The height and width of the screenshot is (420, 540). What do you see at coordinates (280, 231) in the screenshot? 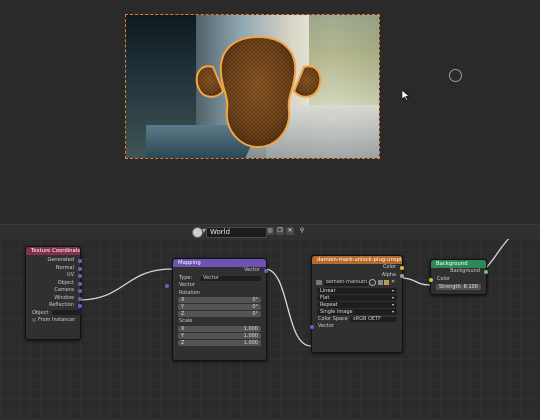
I see `duplicate-icon: ❐` at bounding box center [280, 231].